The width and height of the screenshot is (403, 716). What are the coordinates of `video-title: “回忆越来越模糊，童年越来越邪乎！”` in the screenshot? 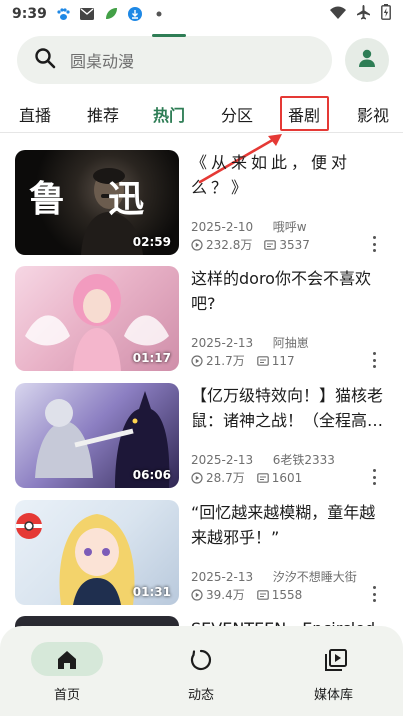 It's located at (291, 525).